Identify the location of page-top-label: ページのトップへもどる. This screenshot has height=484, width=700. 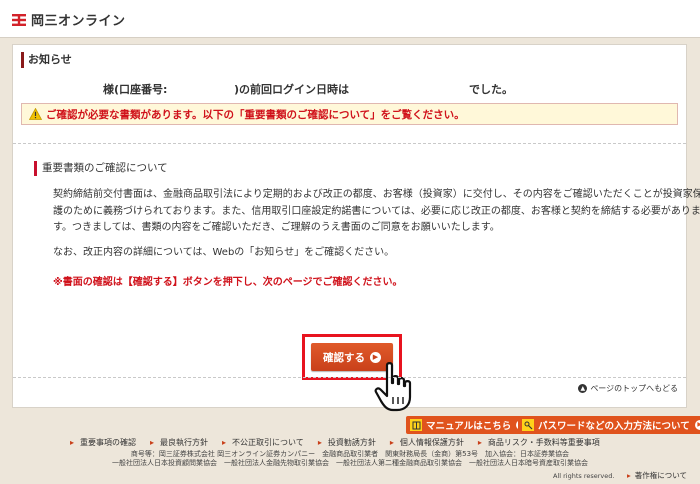
(634, 388).